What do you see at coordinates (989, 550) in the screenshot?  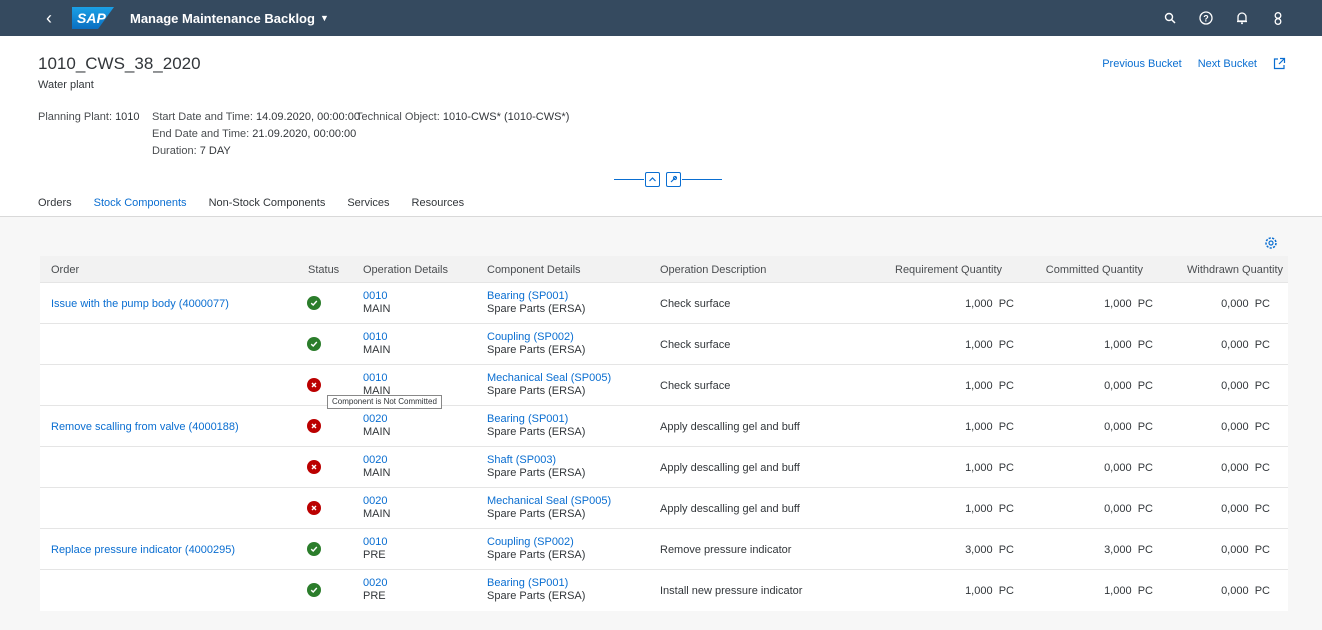 I see `requirement-quantity: 3,000 PC` at bounding box center [989, 550].